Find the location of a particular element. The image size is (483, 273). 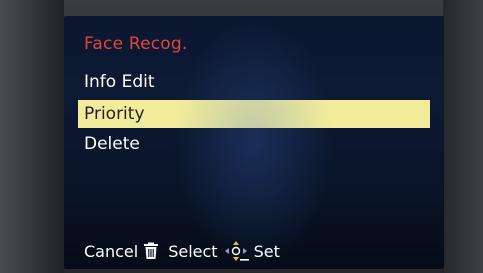

set-label: Set is located at coordinates (266, 251).